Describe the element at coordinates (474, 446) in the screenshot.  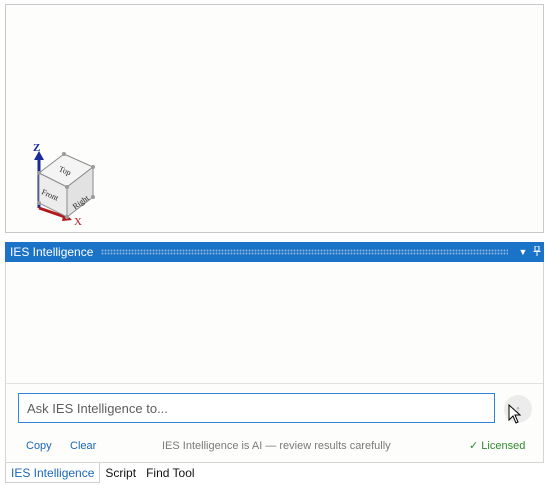
I see `checkmark-icon: ✓` at that location.